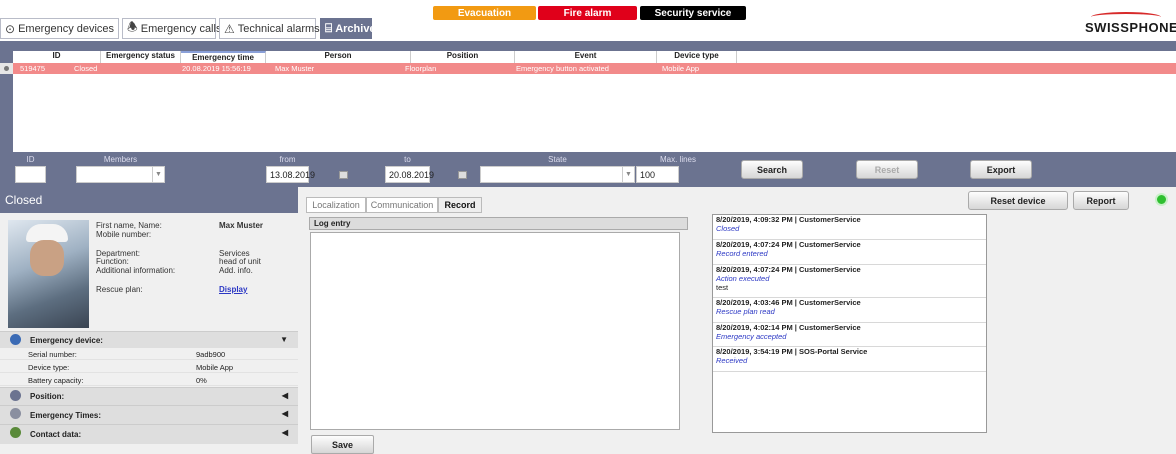  I want to click on col-header-person: Person, so click(338, 57).